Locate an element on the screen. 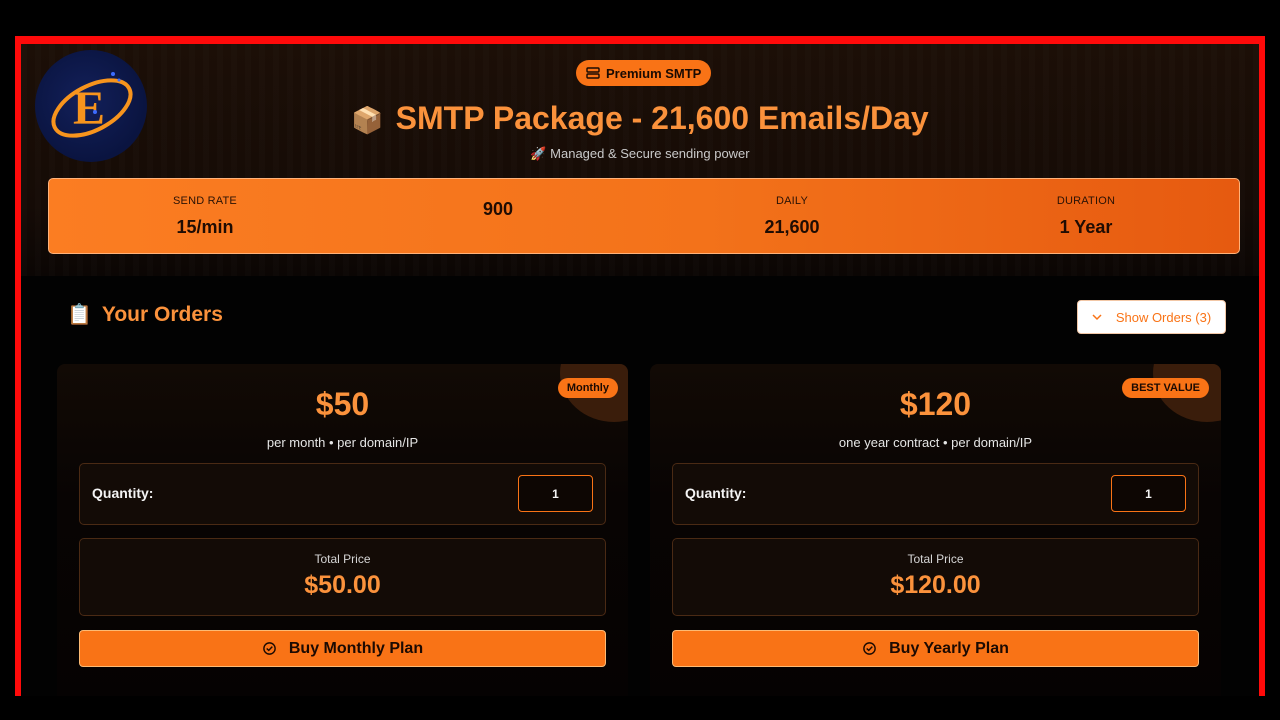 The width and height of the screenshot is (1280, 720). buy-monthly-button: Buy Monthly Plan is located at coordinates (342, 648).